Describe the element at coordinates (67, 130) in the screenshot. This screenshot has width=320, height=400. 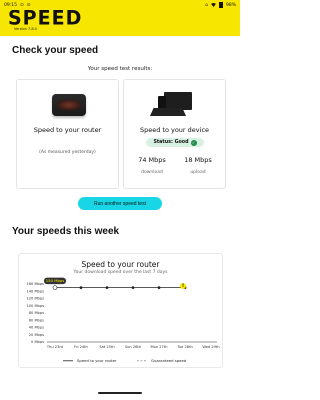
I see `router-card-label: Speed to your router` at that location.